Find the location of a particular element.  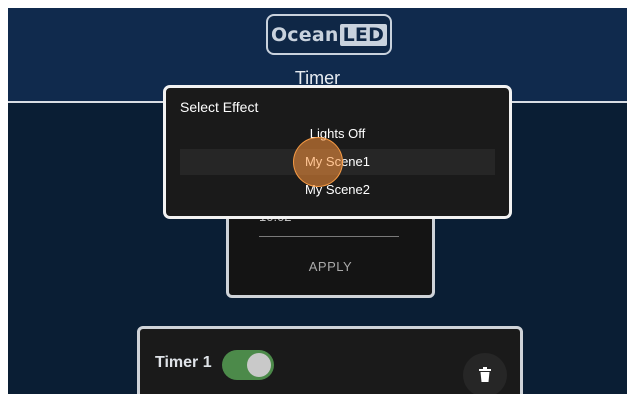

timer-card: Timer 1 is located at coordinates (330, 360).